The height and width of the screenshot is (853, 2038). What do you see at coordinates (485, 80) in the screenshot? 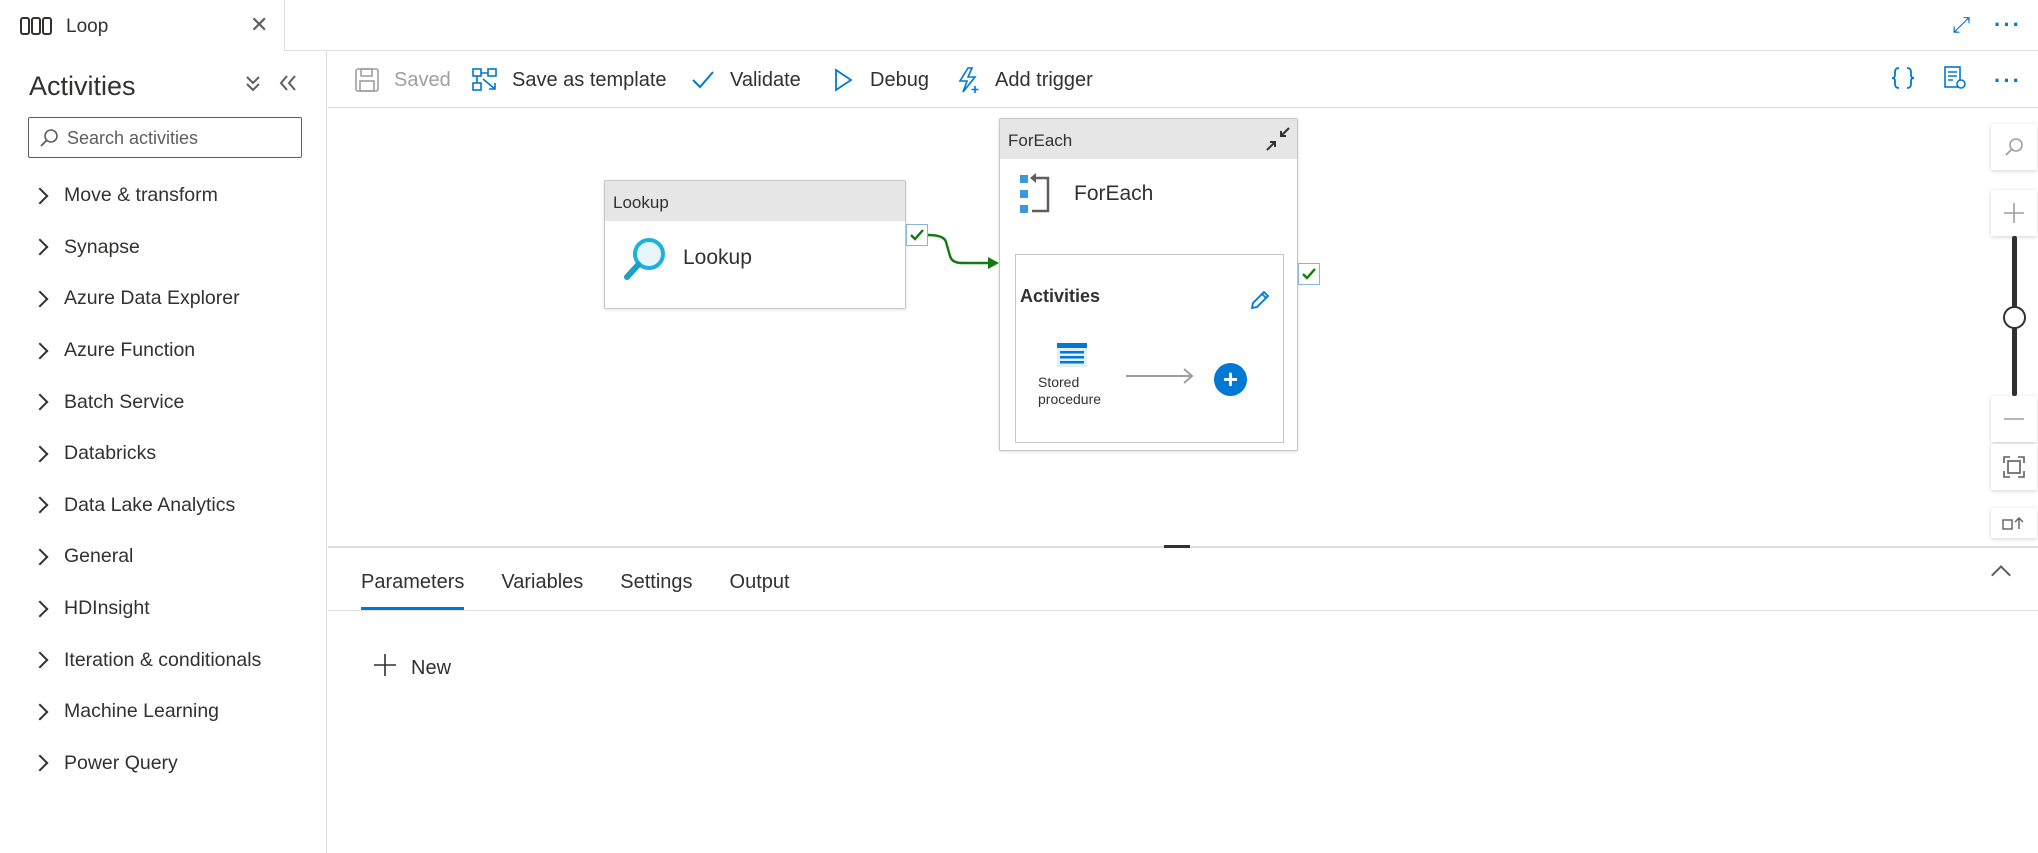
I see `template-icon` at bounding box center [485, 80].